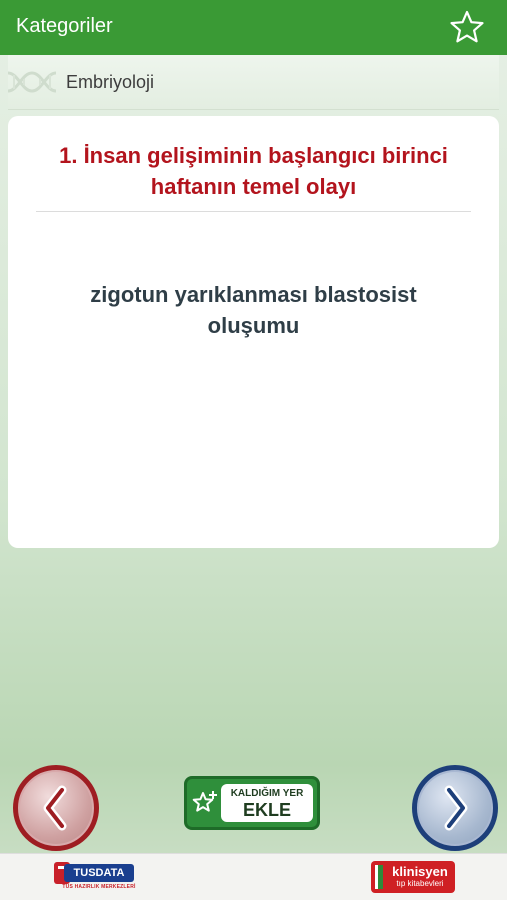 The width and height of the screenshot is (507, 900). What do you see at coordinates (420, 883) in the screenshot?
I see `klinisyen-logo-subtitle: tıp kitabevleri` at bounding box center [420, 883].